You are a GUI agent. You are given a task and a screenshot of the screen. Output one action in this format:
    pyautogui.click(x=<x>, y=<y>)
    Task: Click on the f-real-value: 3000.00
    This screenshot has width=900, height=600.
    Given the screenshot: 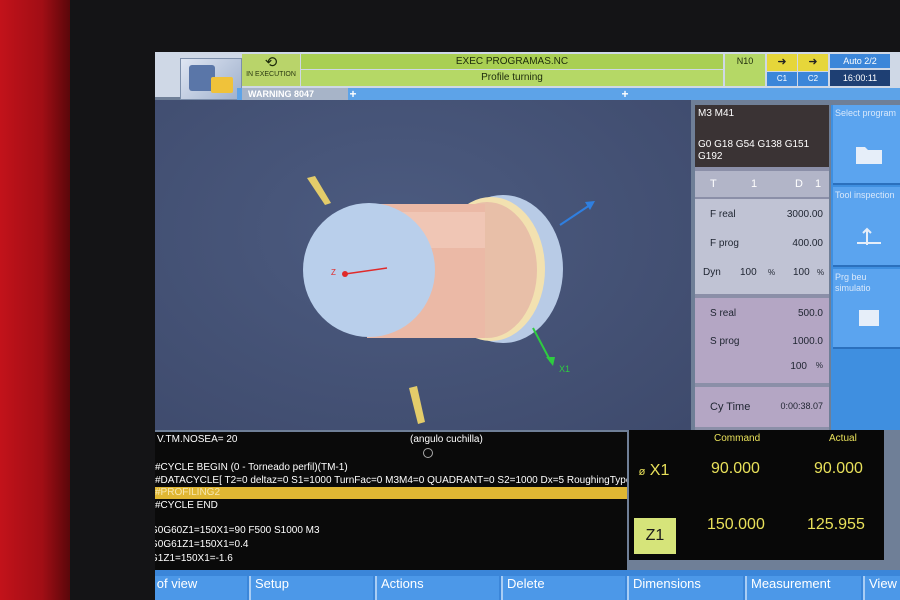 What is the action you would take?
    pyautogui.click(x=804, y=214)
    